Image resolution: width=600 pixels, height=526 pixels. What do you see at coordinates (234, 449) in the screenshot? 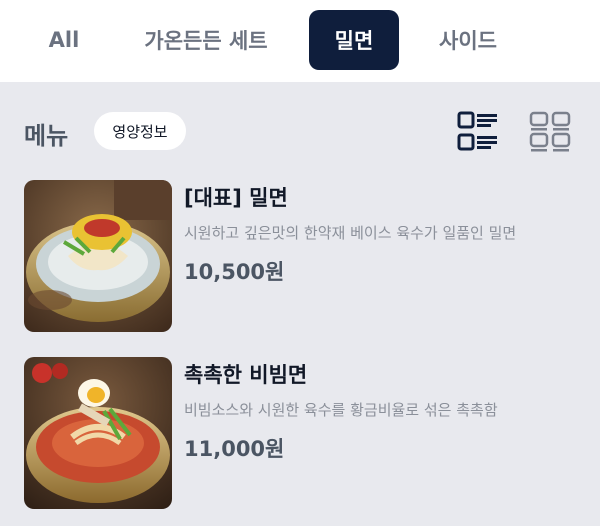
I see `menu-item-price: 11,000원` at bounding box center [234, 449].